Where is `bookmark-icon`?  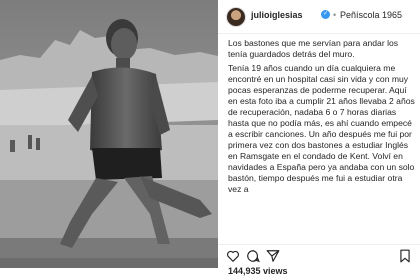
bookmark-icon is located at coordinates (405, 256).